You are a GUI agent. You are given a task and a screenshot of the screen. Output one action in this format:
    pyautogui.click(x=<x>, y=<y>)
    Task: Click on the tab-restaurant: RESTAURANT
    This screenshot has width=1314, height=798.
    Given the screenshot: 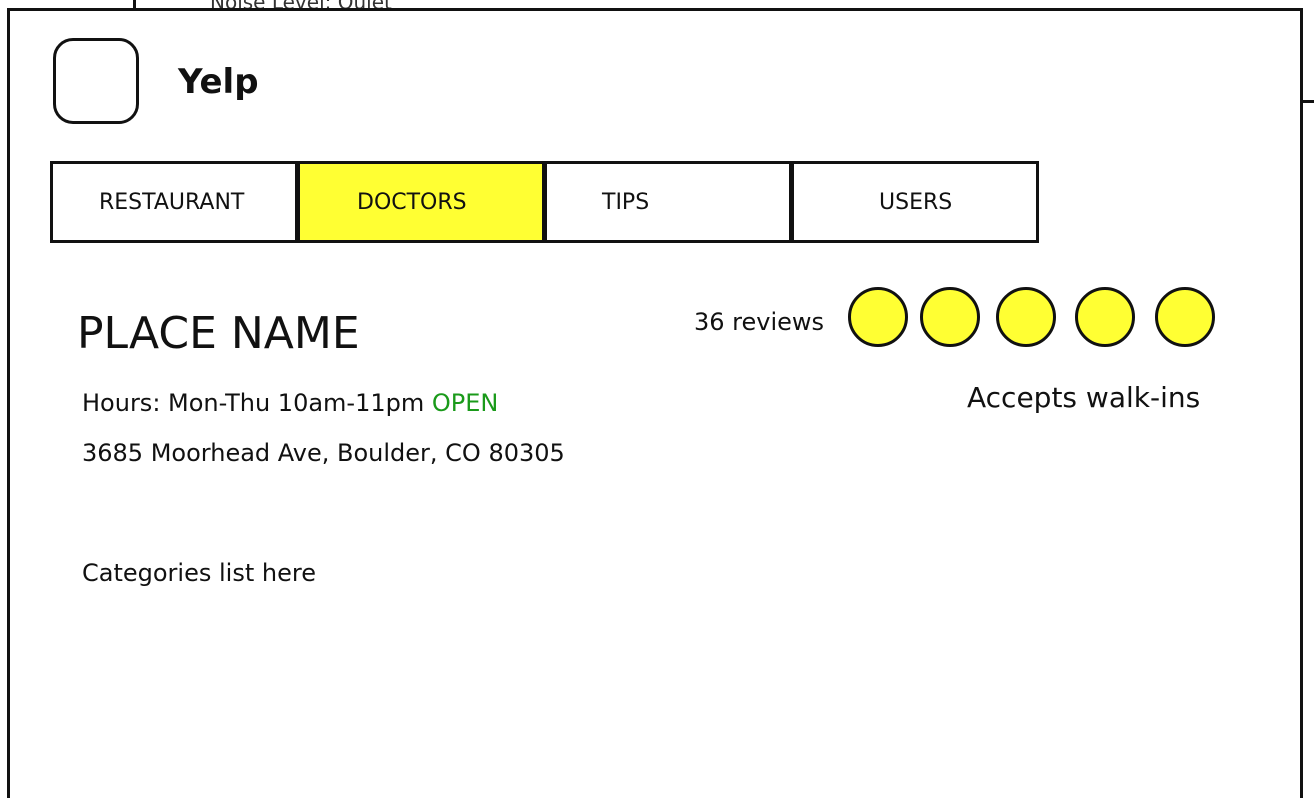 What is the action you would take?
    pyautogui.click(x=174, y=202)
    